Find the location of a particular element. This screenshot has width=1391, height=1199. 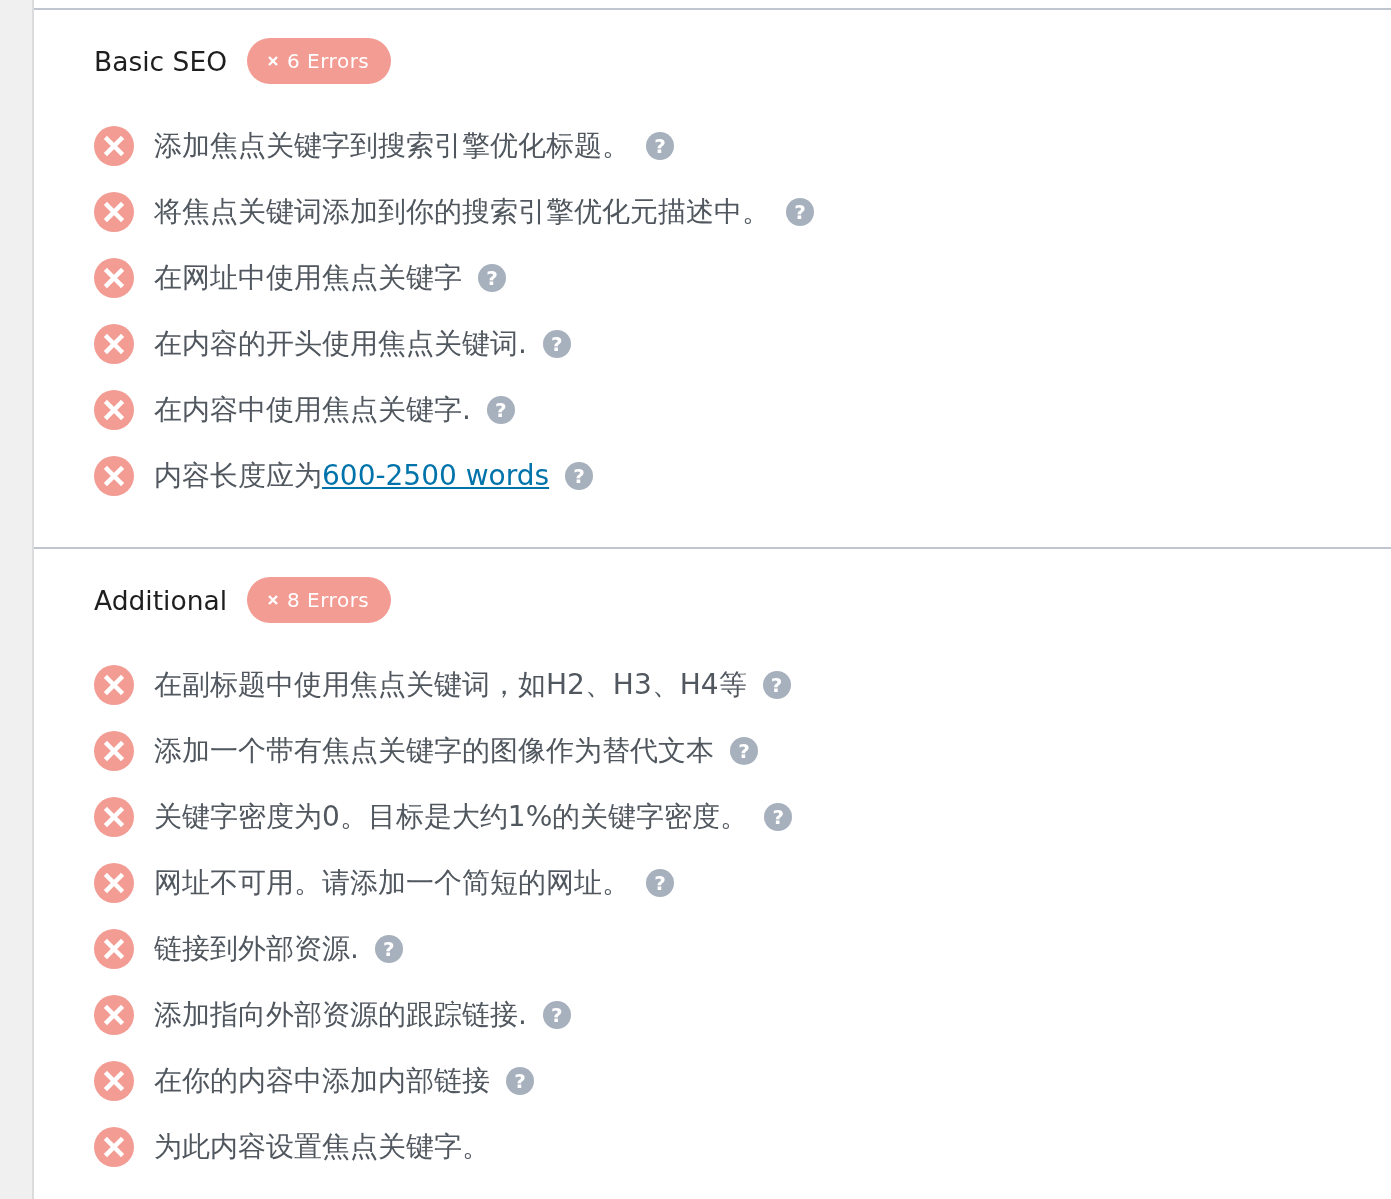

section-title: Basic SEO is located at coordinates (160, 61).